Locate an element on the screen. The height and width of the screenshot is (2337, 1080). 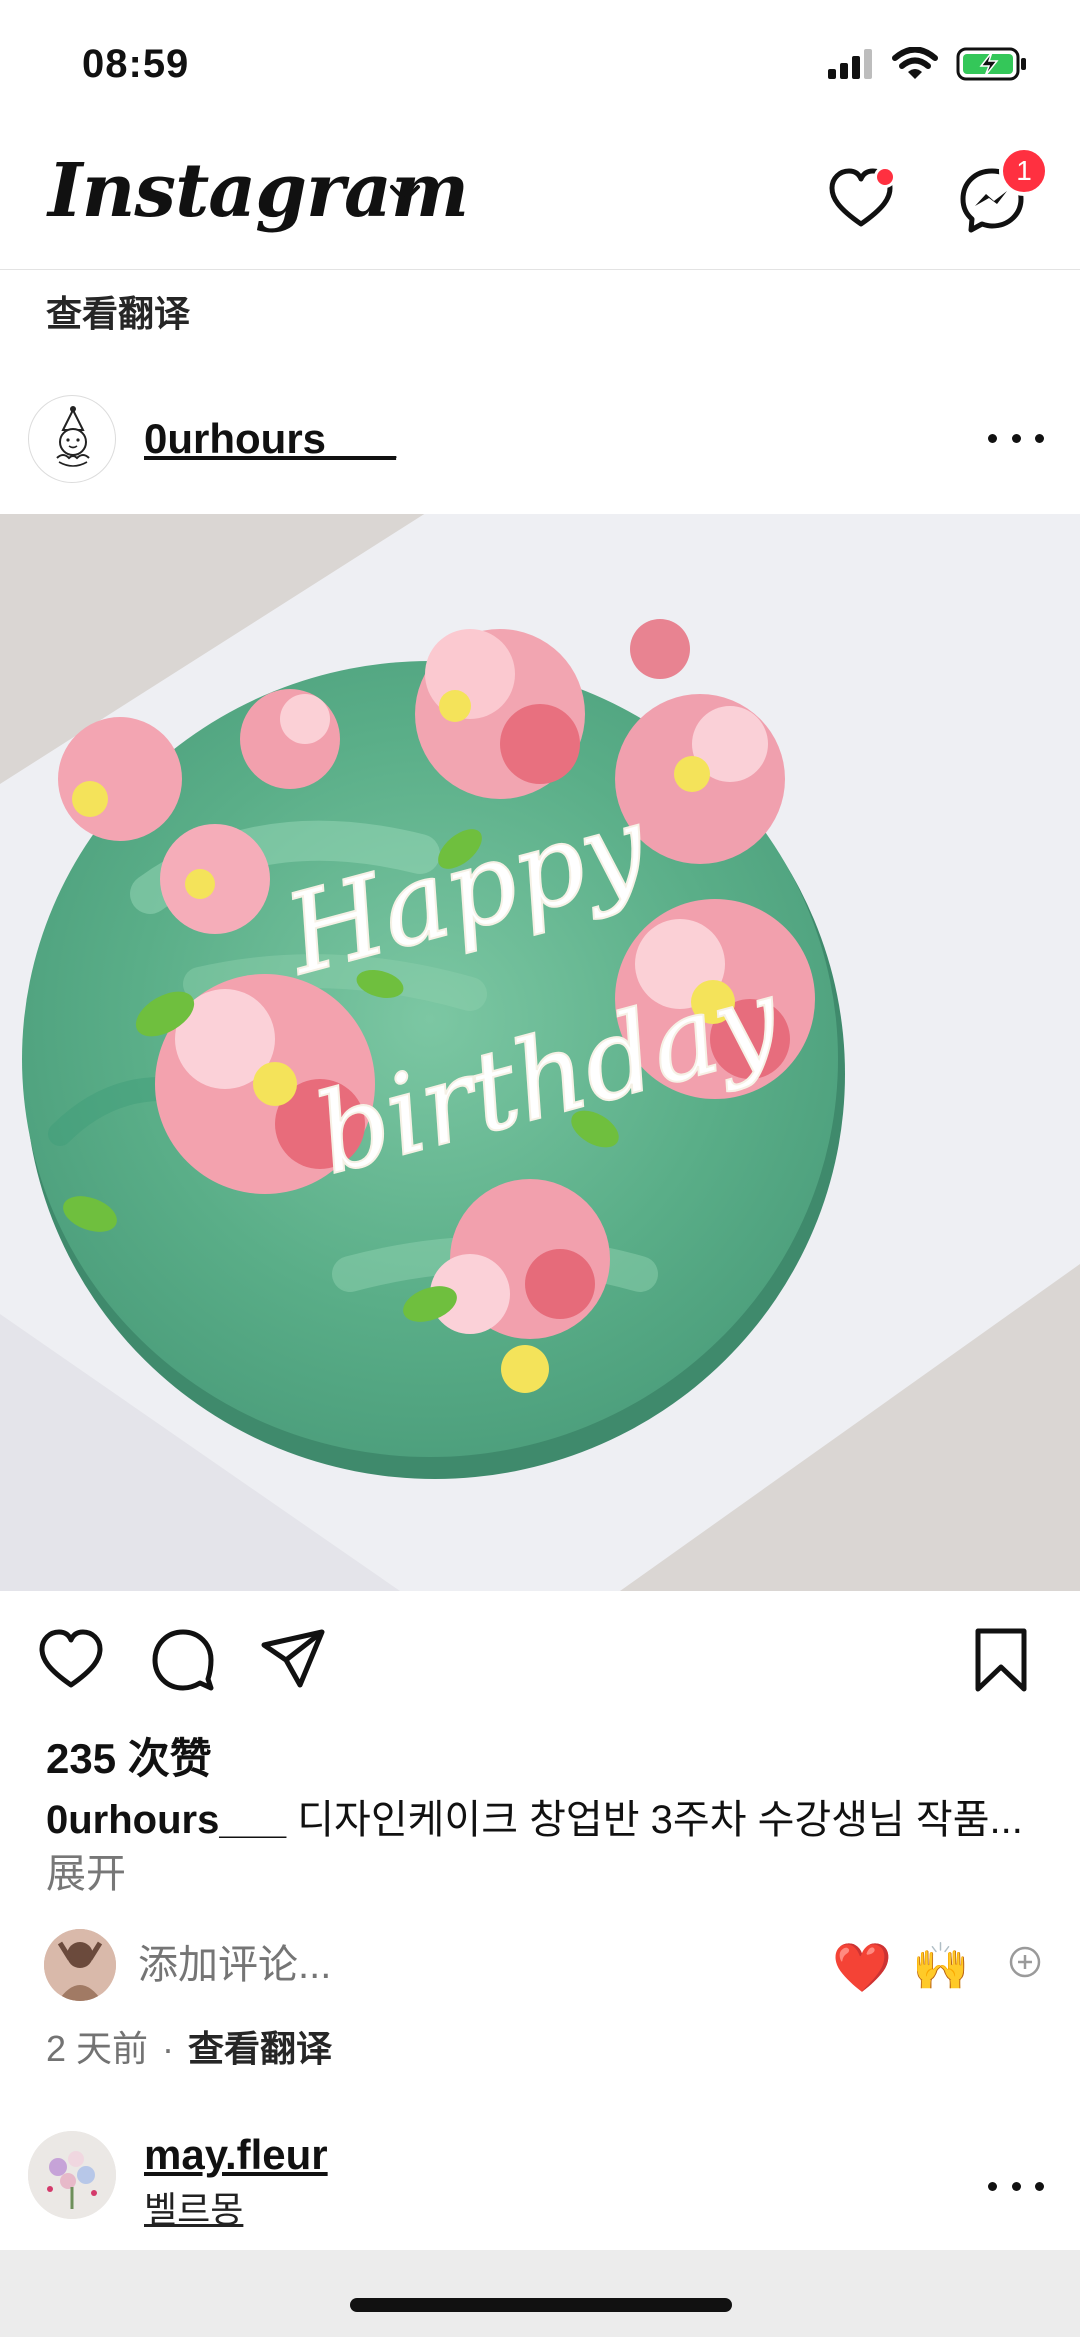
caption-username: 0urhours___ is located at coordinates (166, 1820).